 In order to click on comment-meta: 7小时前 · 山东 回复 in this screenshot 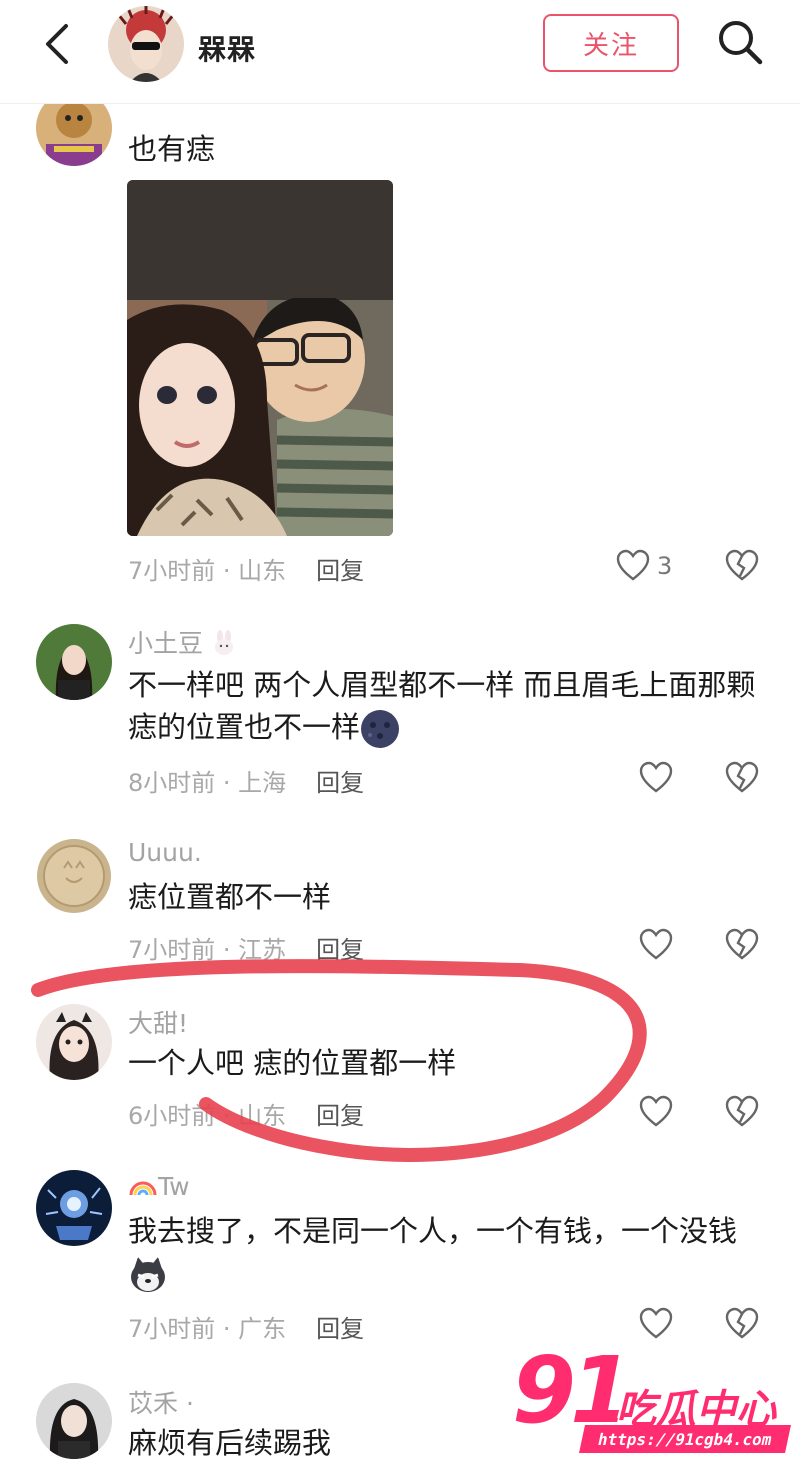, I will do `click(246, 568)`.